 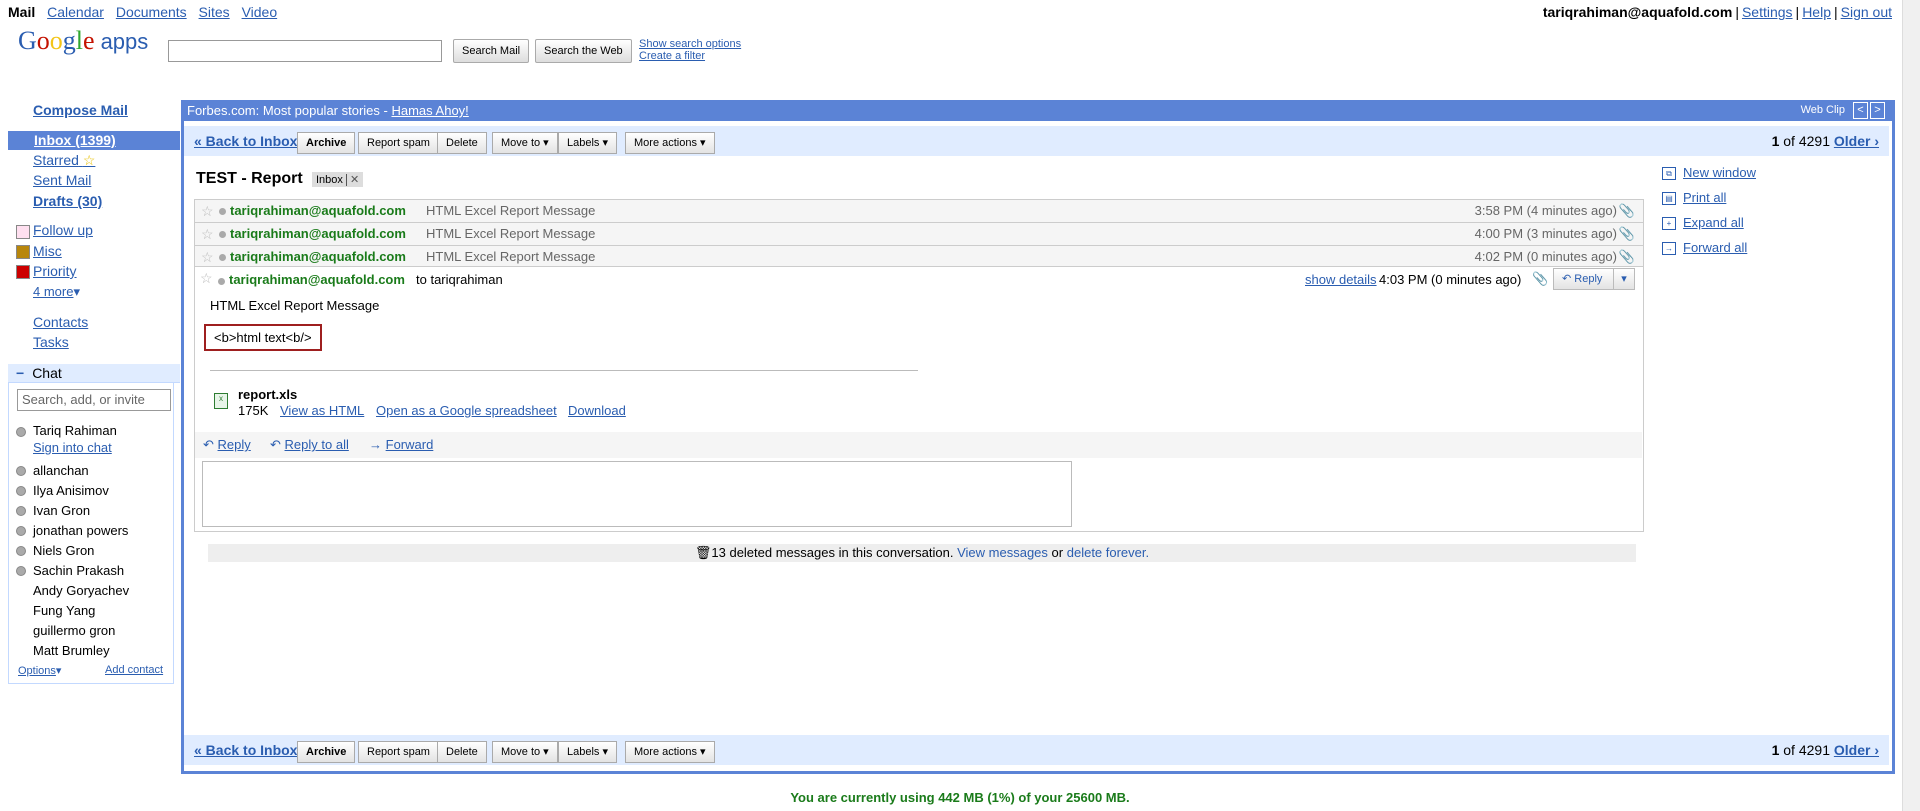 What do you see at coordinates (1669, 198) in the screenshot?
I see `print-icon: ▤` at bounding box center [1669, 198].